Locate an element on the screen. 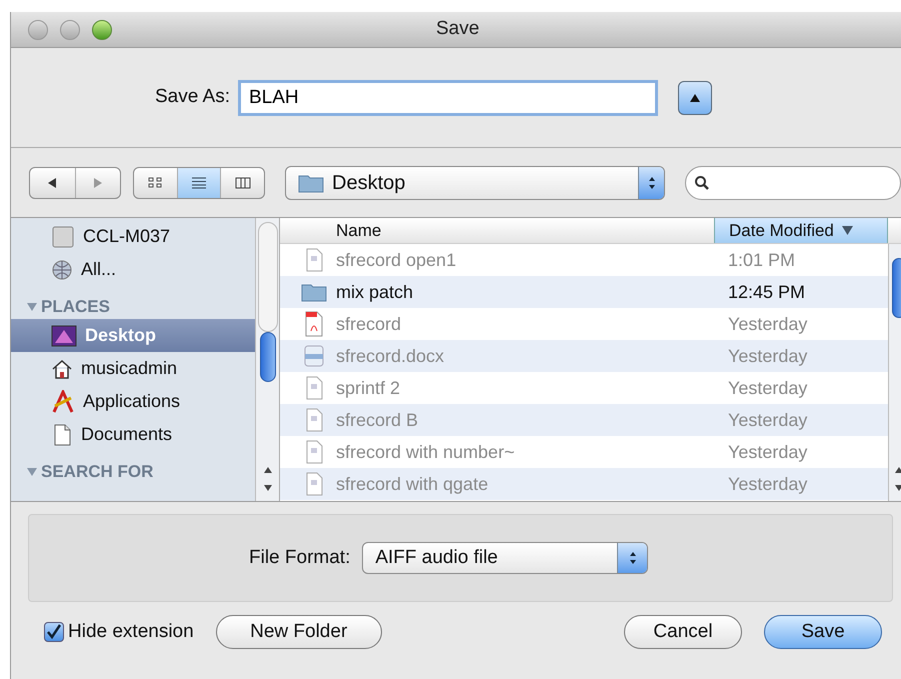 This screenshot has height=679, width=901. push-button: New Folder is located at coordinates (299, 632).